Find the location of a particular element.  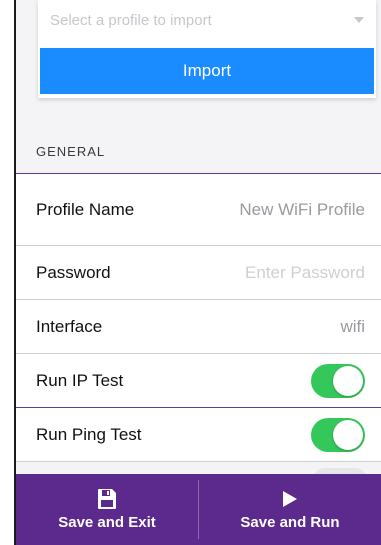

save-and-exit-button: Save and Exit is located at coordinates (107, 509).